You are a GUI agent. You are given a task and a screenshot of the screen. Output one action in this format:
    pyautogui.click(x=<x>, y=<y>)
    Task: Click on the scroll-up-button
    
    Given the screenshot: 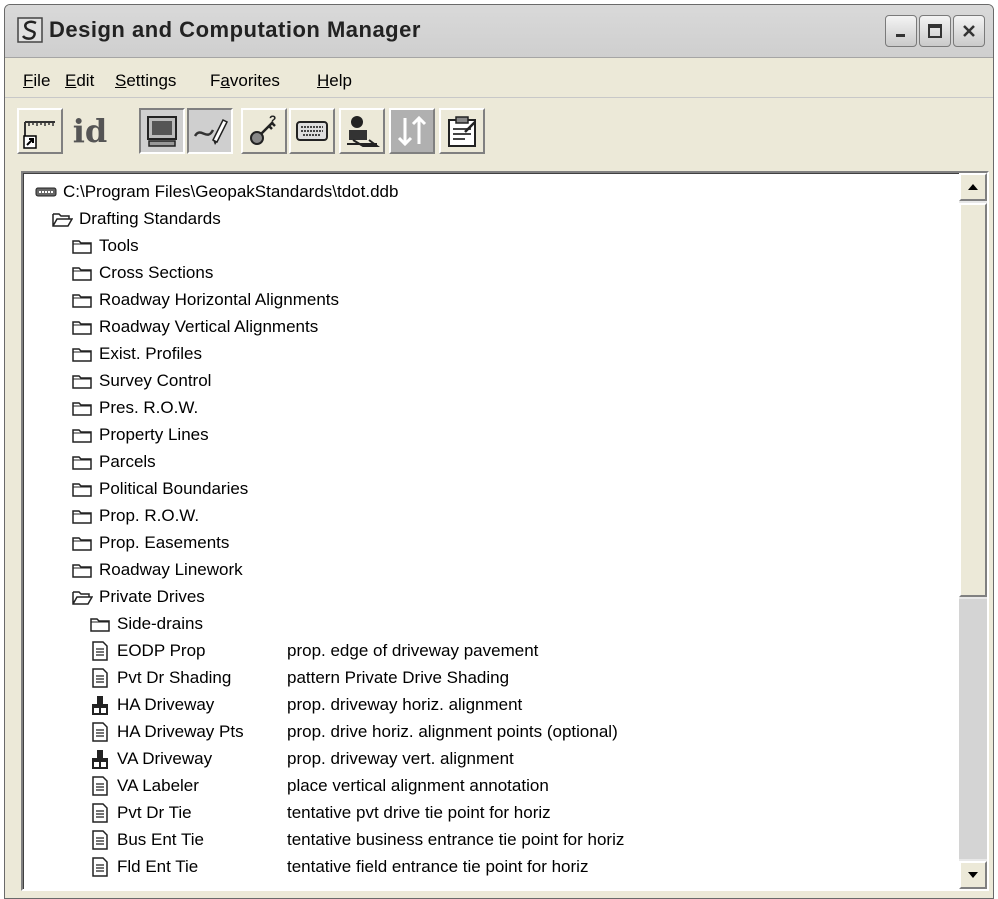 What is the action you would take?
    pyautogui.click(x=973, y=187)
    